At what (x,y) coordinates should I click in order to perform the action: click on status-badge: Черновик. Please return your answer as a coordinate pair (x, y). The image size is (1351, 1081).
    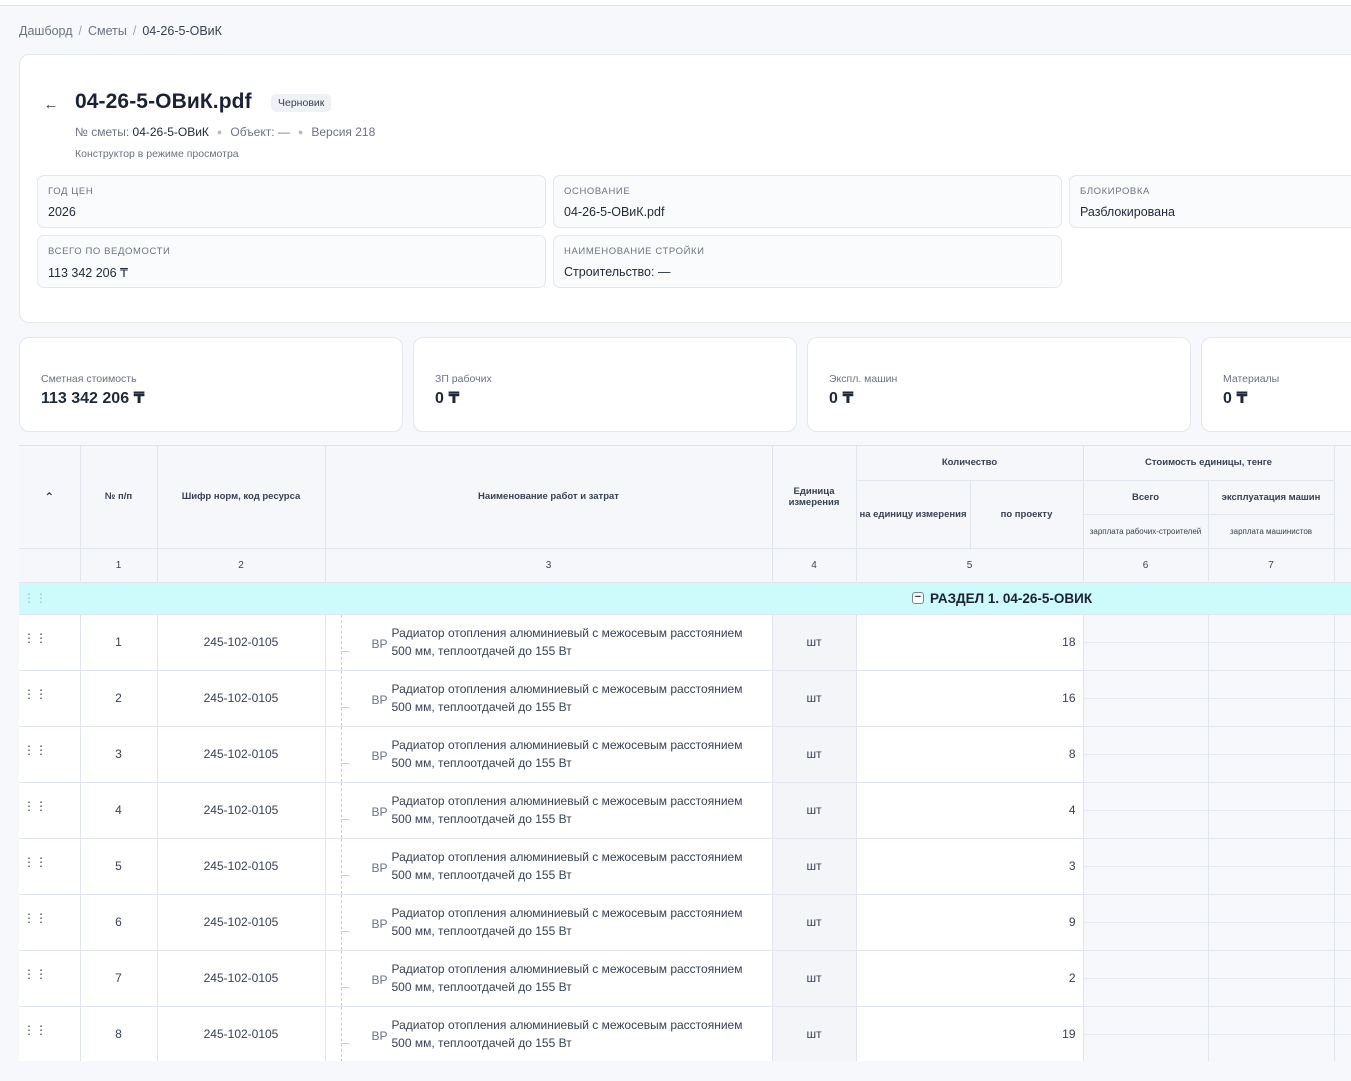
    Looking at the image, I should click on (301, 103).